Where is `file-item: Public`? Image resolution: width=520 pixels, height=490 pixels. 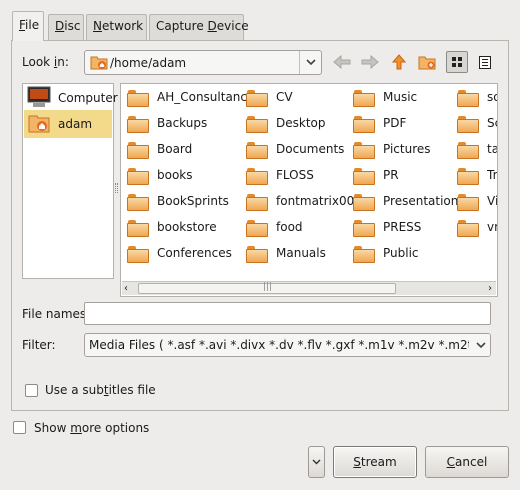 file-item: Public is located at coordinates (386, 253).